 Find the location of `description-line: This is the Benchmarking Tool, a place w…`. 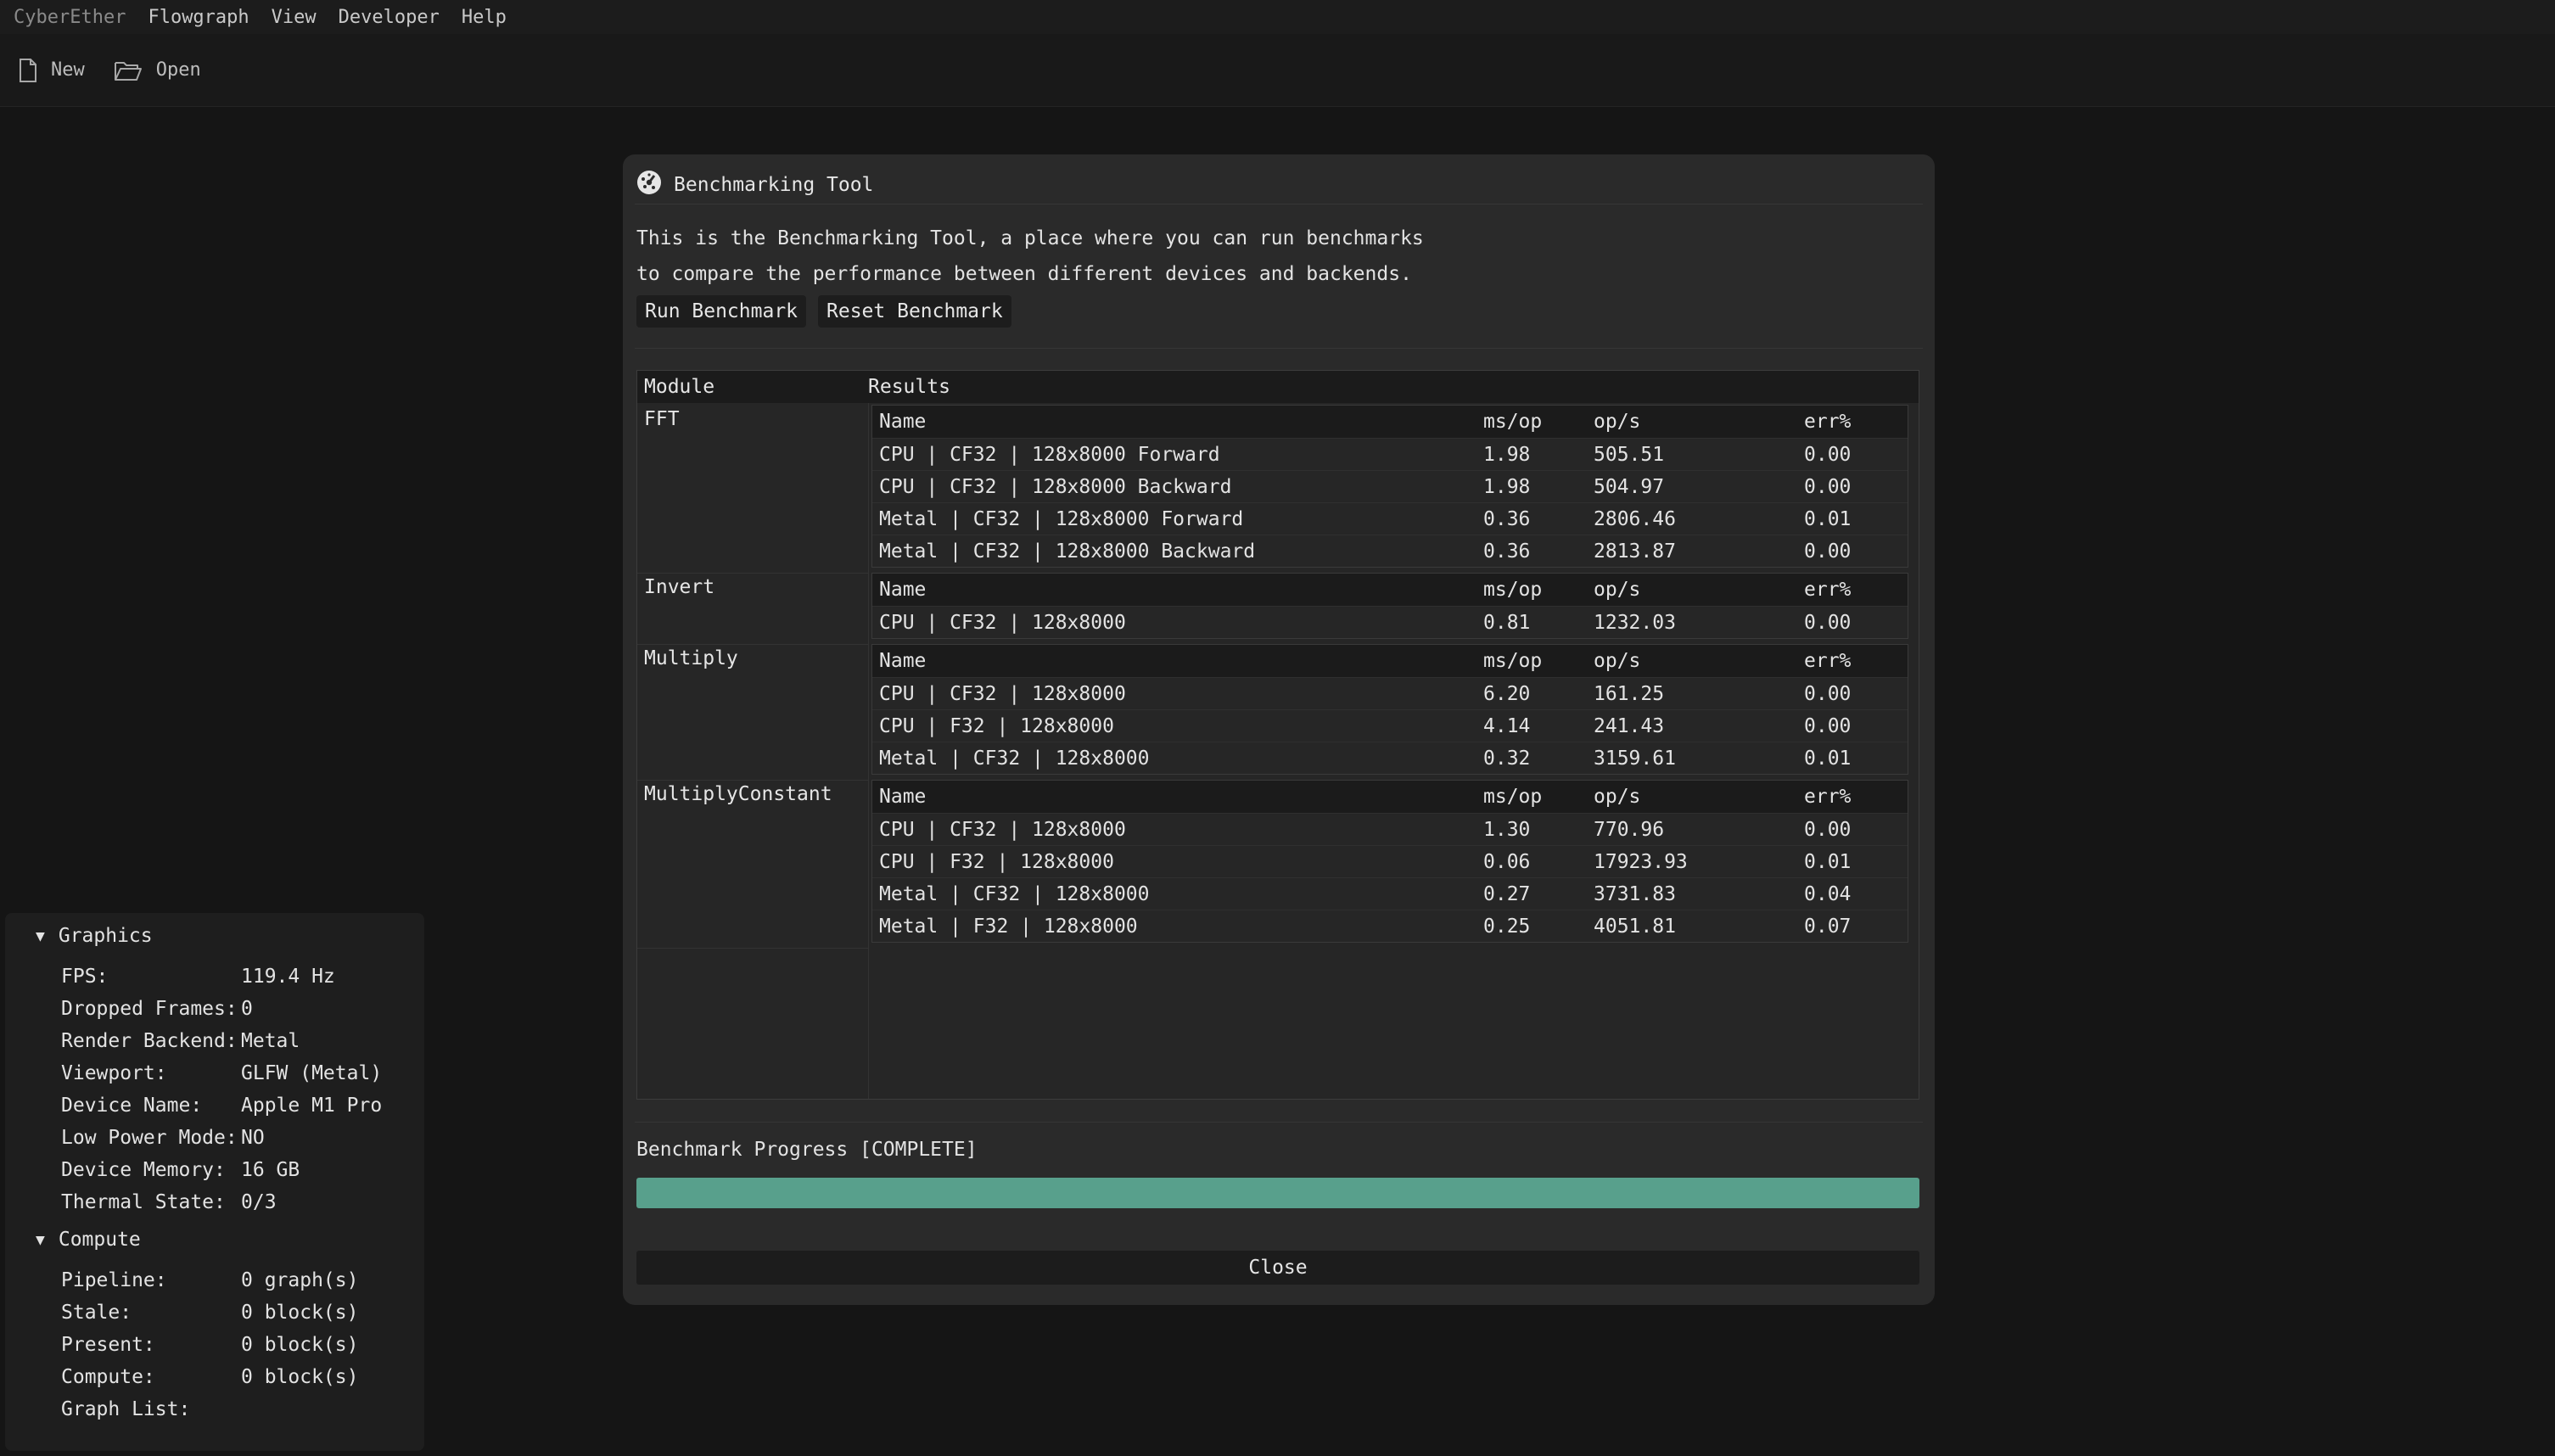

description-line: This is the Benchmarking Tool, a place w… is located at coordinates (1030, 238).